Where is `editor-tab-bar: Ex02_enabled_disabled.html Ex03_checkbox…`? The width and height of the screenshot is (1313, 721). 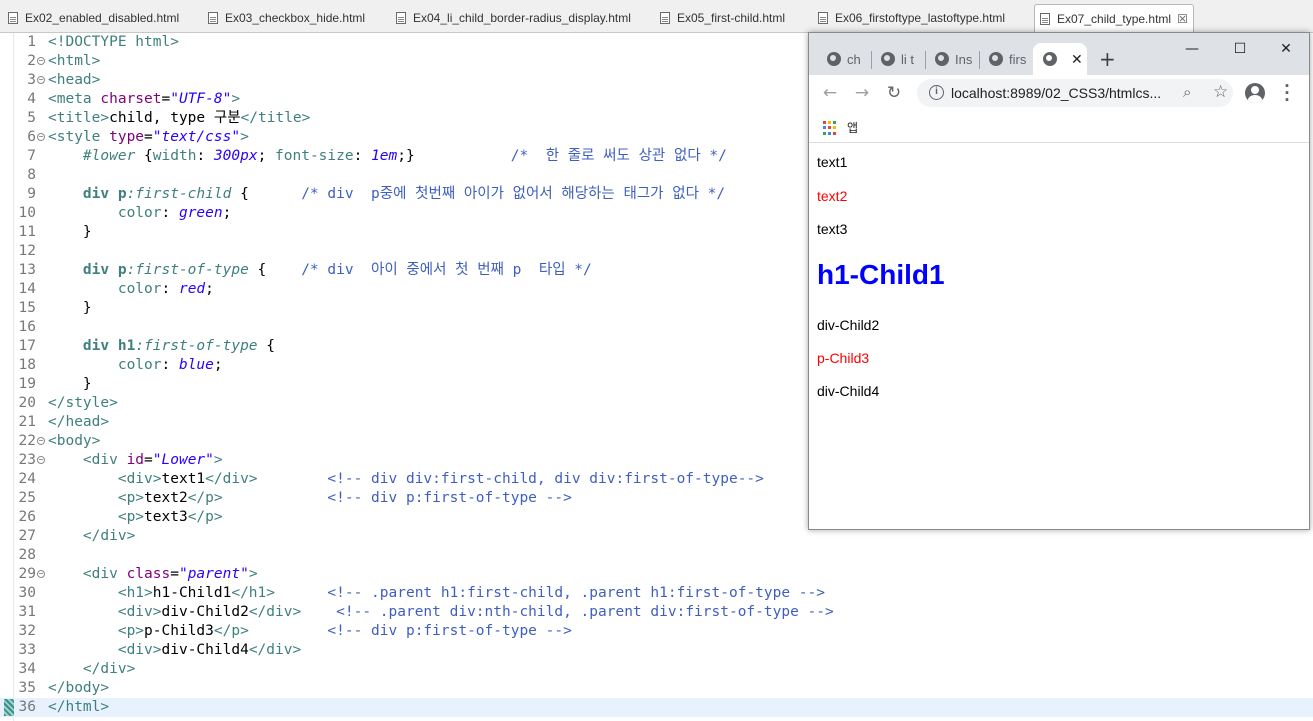 editor-tab-bar: Ex02_enabled_disabled.html Ex03_checkbox… is located at coordinates (656, 16).